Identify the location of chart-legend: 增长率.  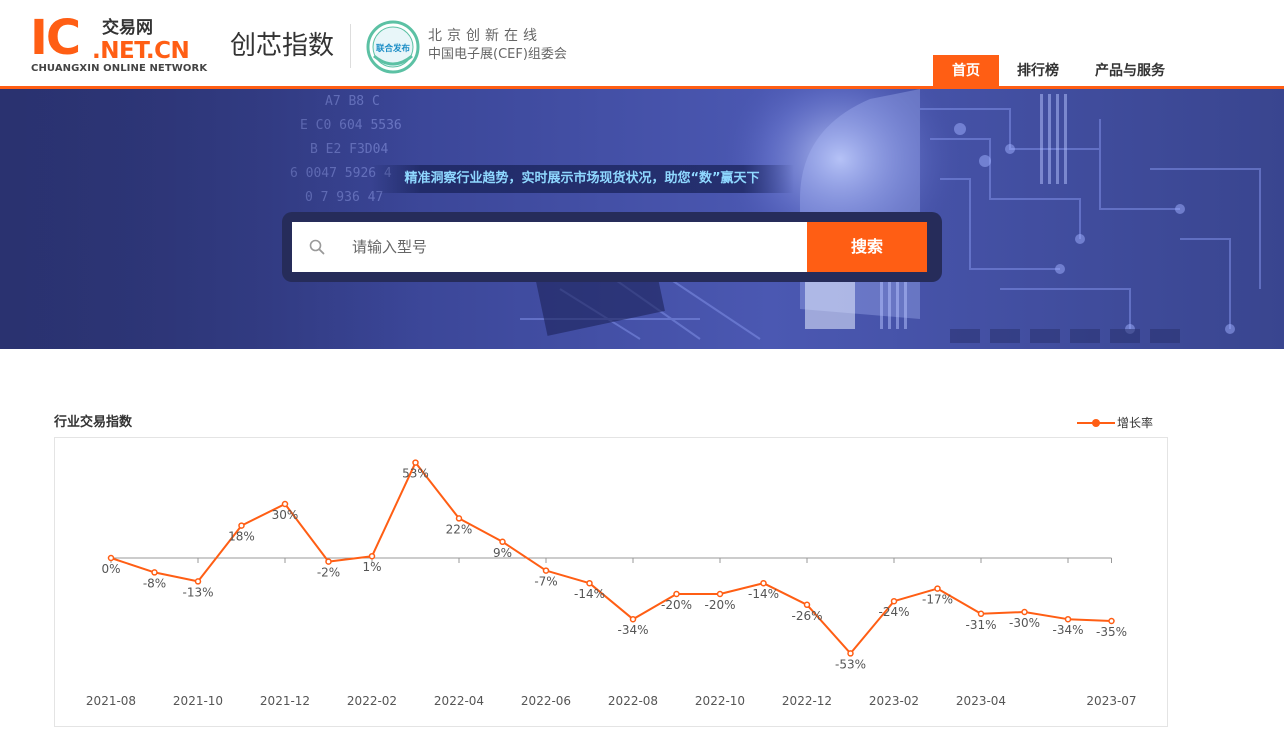
(1115, 423).